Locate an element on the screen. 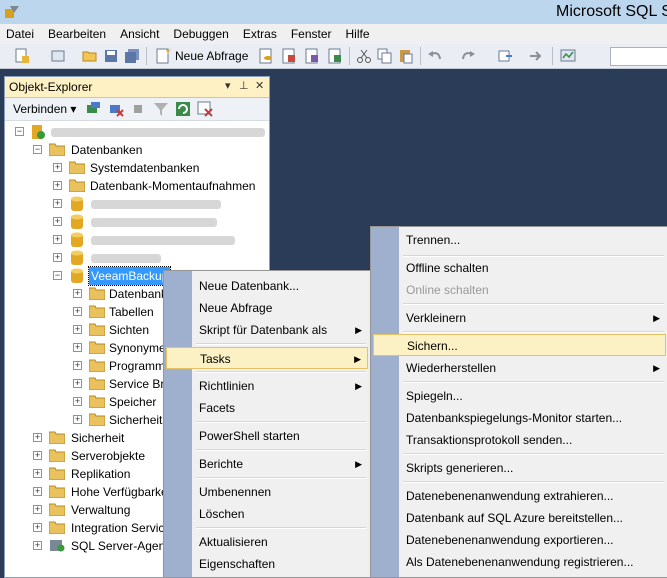  undo-icon is located at coordinates (435, 56).